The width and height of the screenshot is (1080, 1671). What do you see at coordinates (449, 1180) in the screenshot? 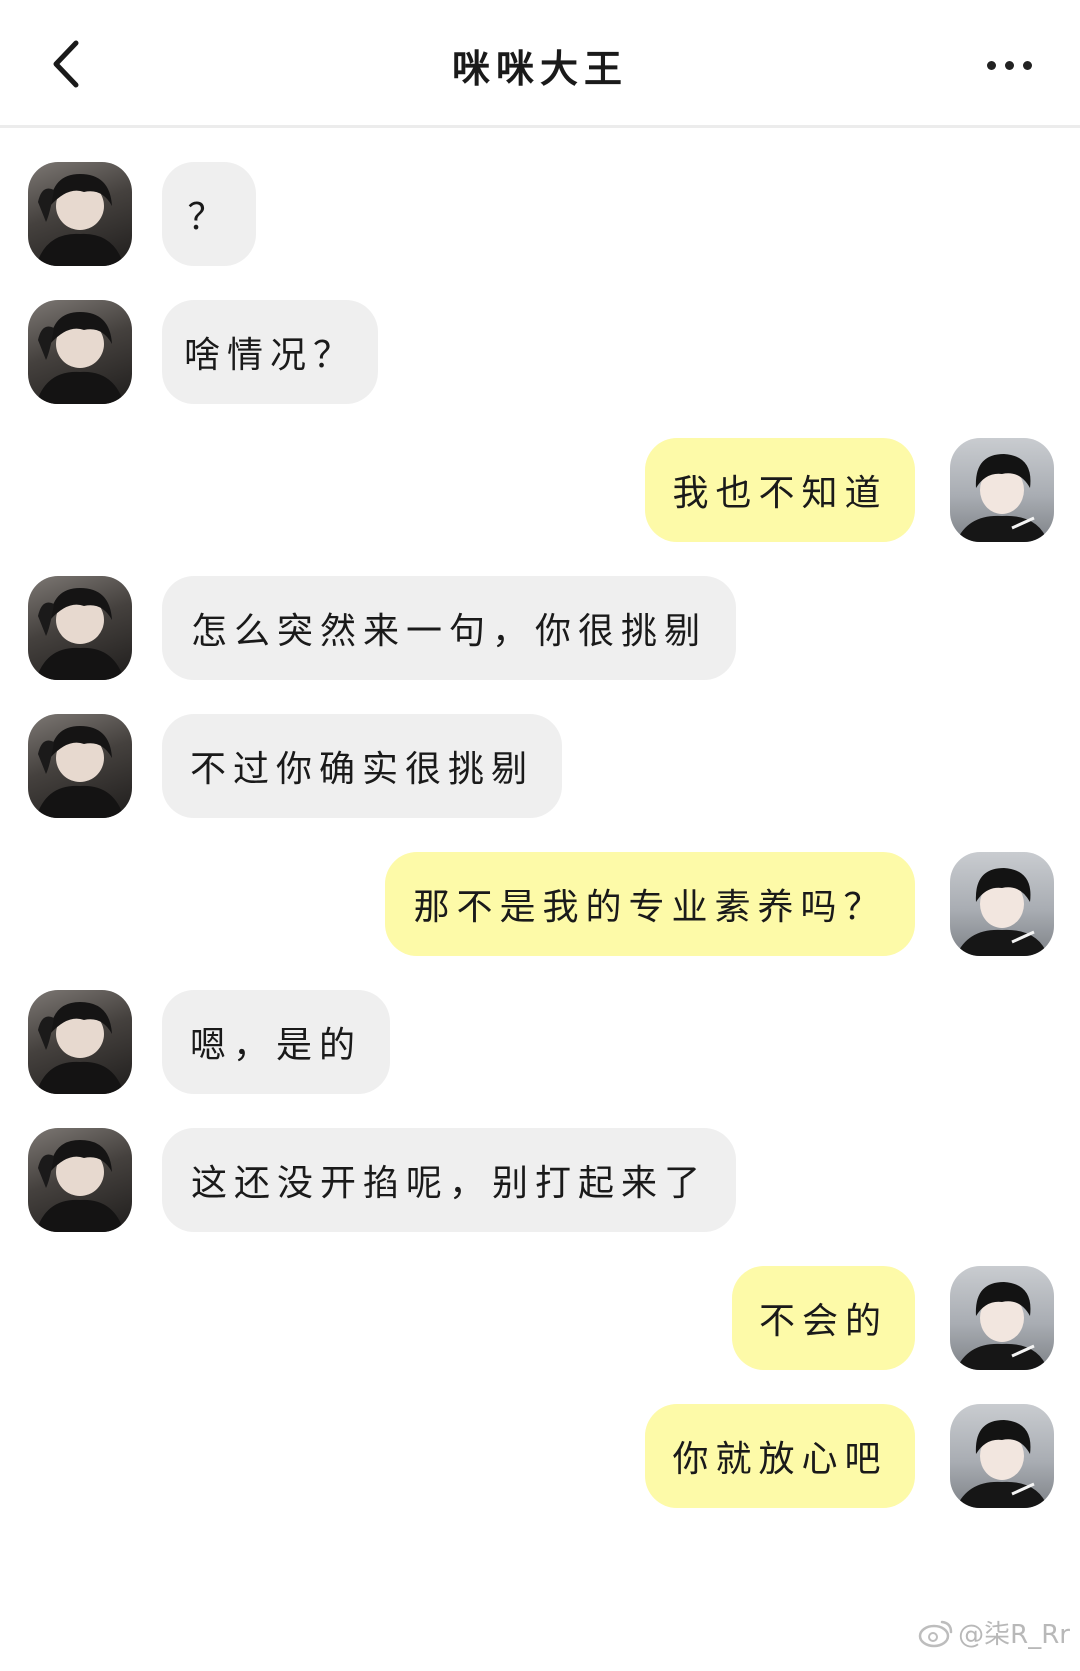
I see `message-bubble: 这还没开掐呢，别打起来了` at bounding box center [449, 1180].